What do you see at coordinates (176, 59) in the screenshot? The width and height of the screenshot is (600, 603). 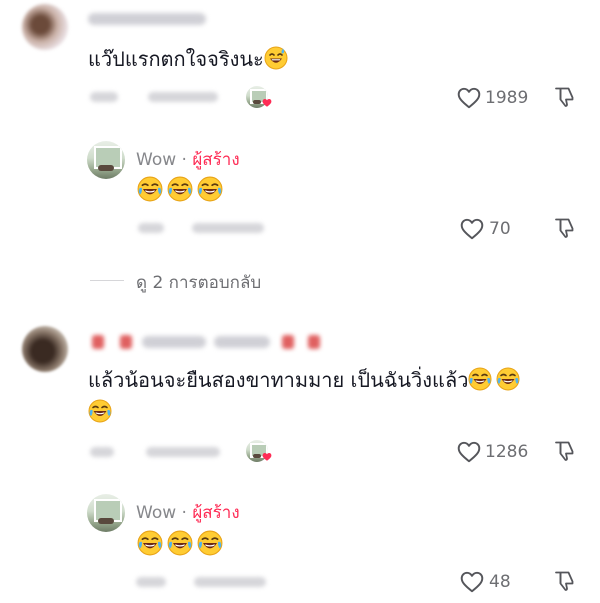 I see `comment-text-label: แว๊ปแรกตกใจจริงนะ` at bounding box center [176, 59].